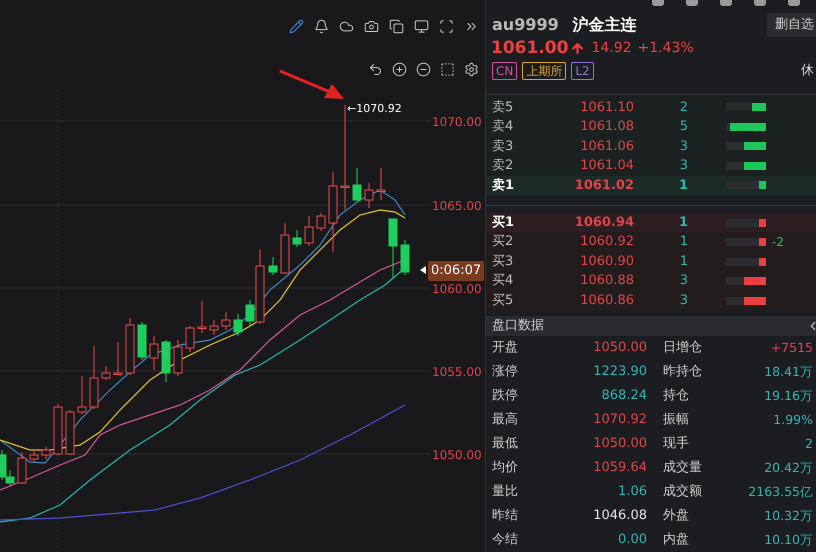  I want to click on settings-icon, so click(471, 69).